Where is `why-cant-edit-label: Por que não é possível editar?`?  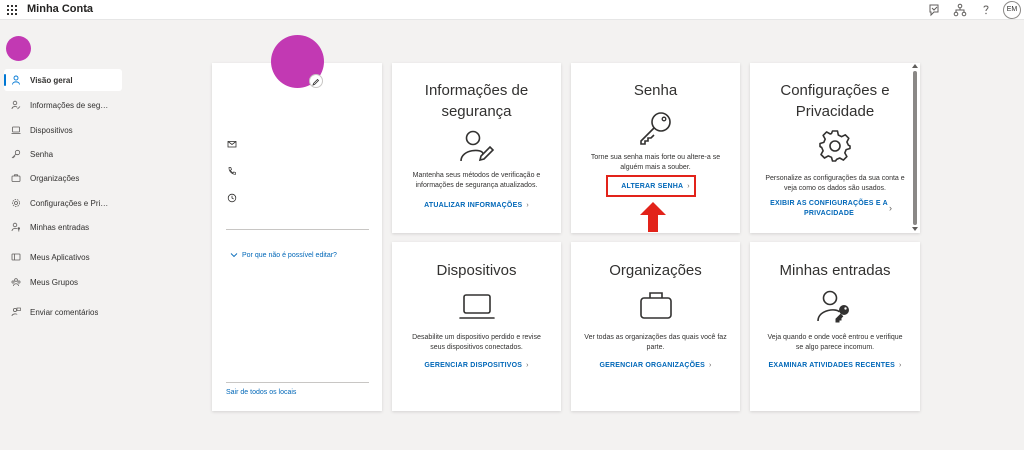 why-cant-edit-label: Por que não é possível editar? is located at coordinates (289, 255).